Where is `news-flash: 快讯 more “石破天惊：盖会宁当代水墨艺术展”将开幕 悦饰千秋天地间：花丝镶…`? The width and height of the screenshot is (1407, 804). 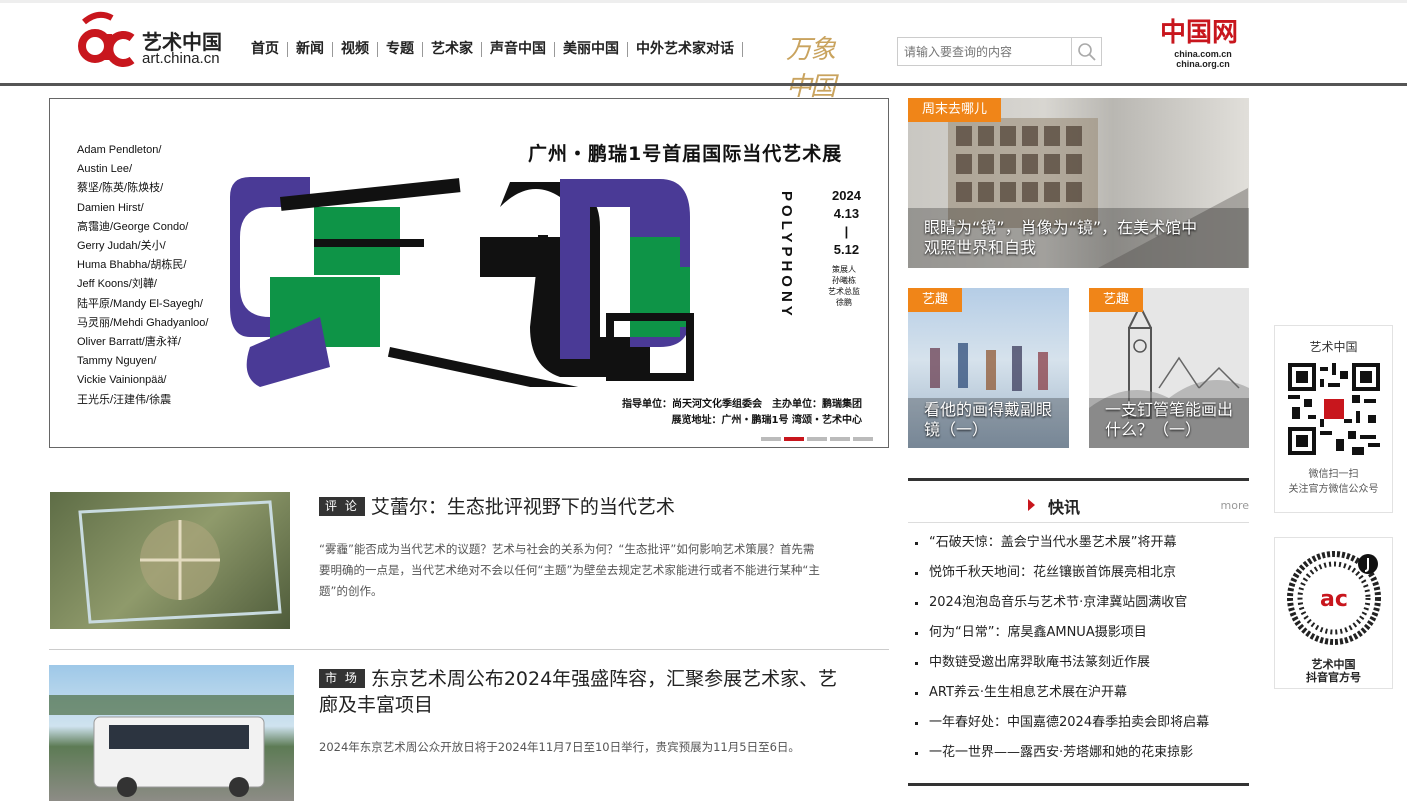 news-flash: 快讯 more “石破天惊：盖会宁当代水墨艺术展”将开幕 悦饰千秋天地间：花丝镶… is located at coordinates (1078, 623).